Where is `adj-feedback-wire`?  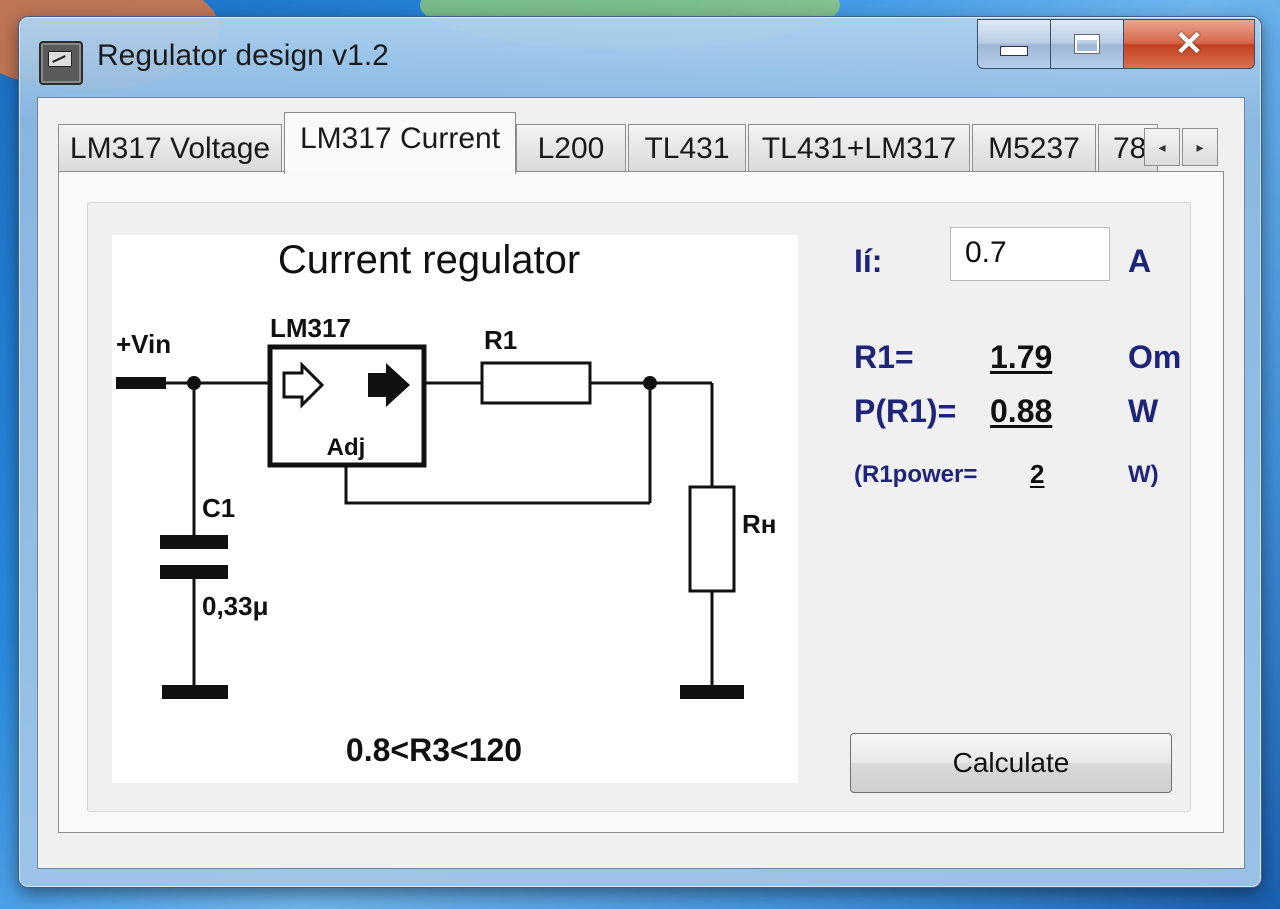 adj-feedback-wire is located at coordinates (497, 486).